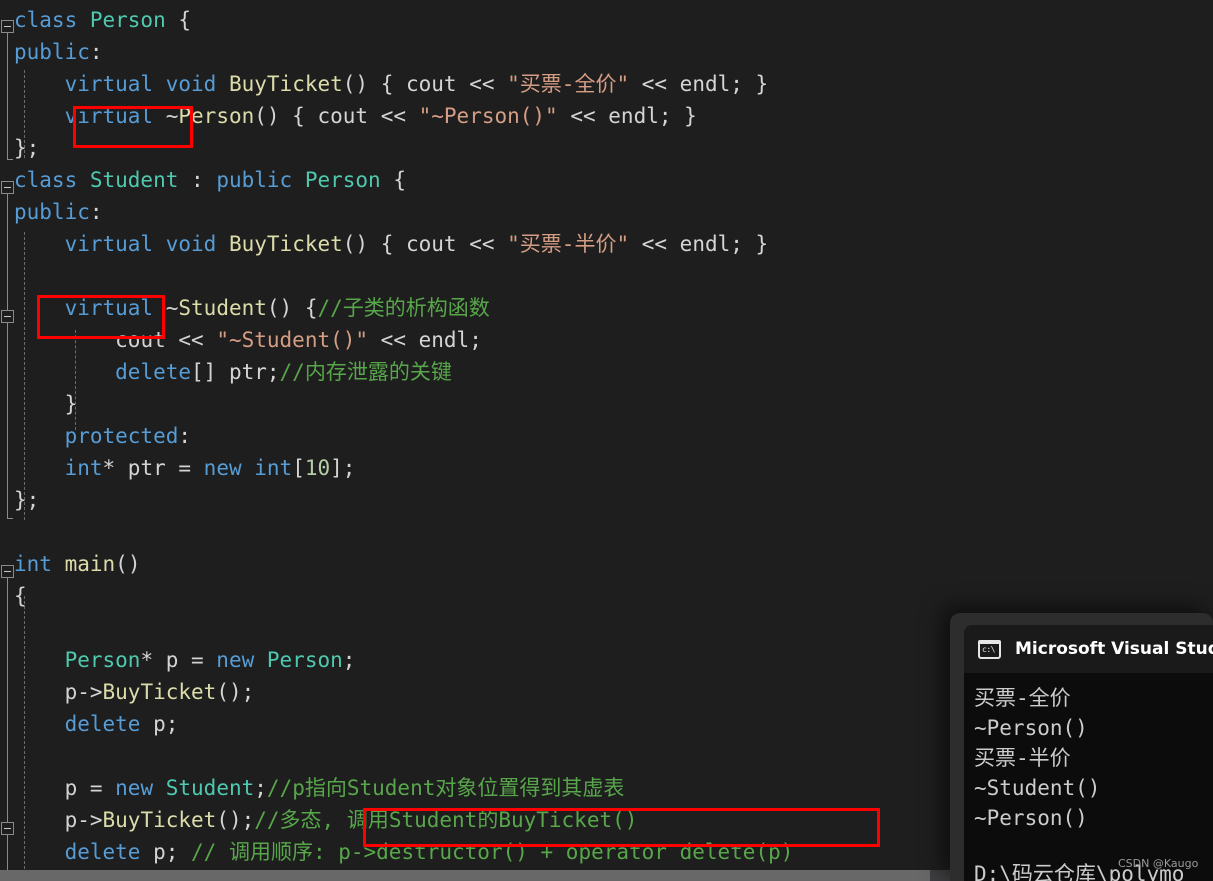 The height and width of the screenshot is (881, 1213). What do you see at coordinates (1158, 863) in the screenshot?
I see `watermark: CSDN @Kaugo` at bounding box center [1158, 863].